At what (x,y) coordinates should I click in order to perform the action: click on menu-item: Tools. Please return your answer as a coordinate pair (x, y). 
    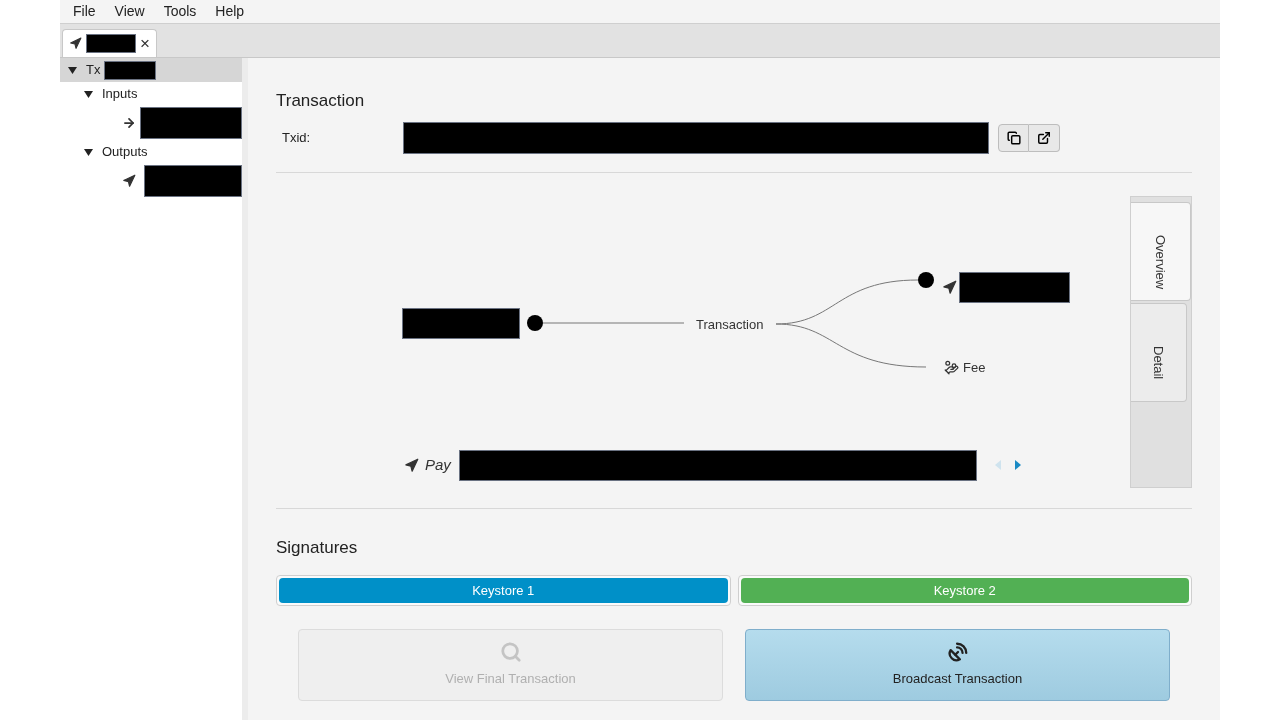
    Looking at the image, I should click on (180, 11).